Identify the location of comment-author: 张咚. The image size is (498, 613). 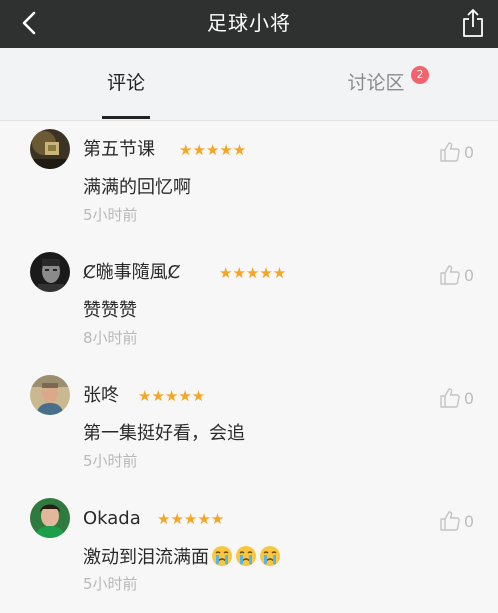
(101, 395).